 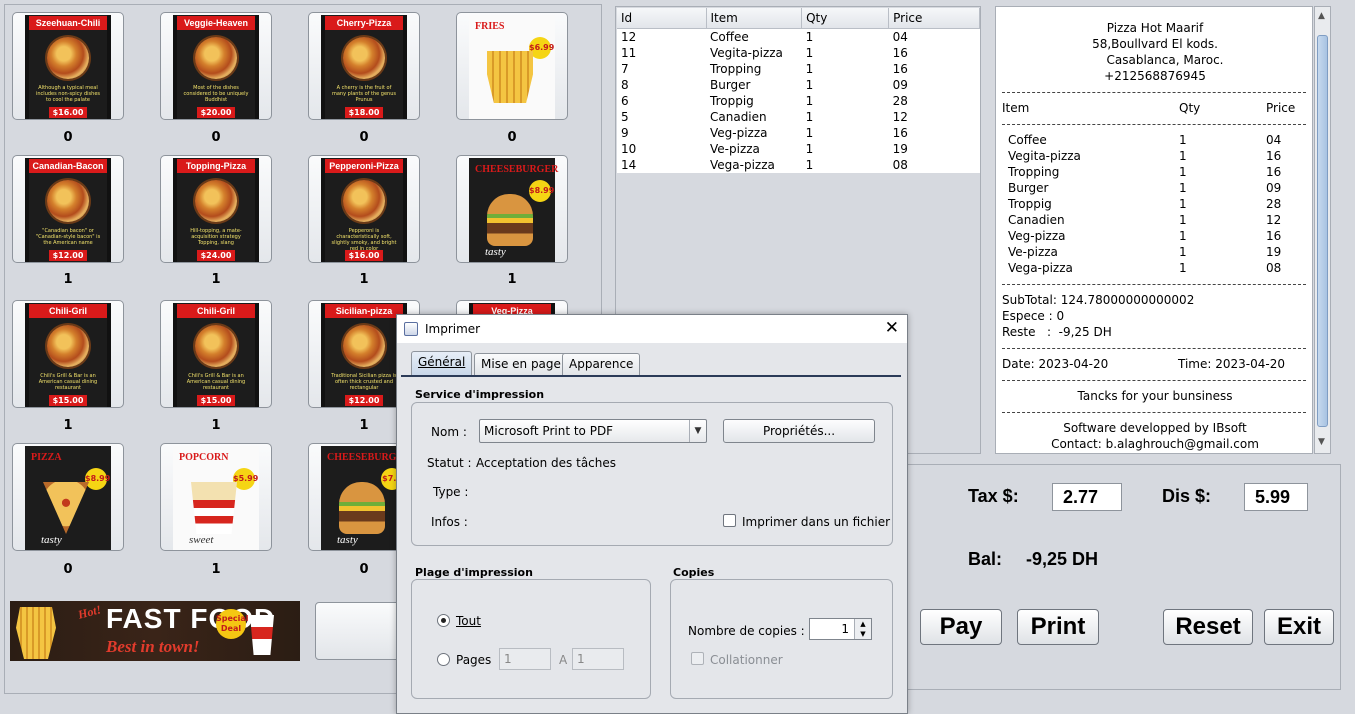 I want to click on print-to-file-checkbox, so click(x=729, y=520).